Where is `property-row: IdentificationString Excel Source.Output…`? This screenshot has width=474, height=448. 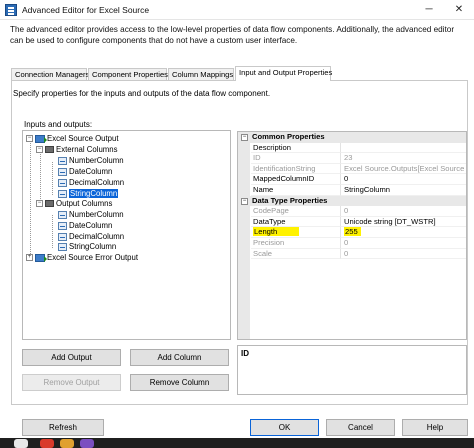 property-row: IdentificationString Excel Source.Output… is located at coordinates (352, 169).